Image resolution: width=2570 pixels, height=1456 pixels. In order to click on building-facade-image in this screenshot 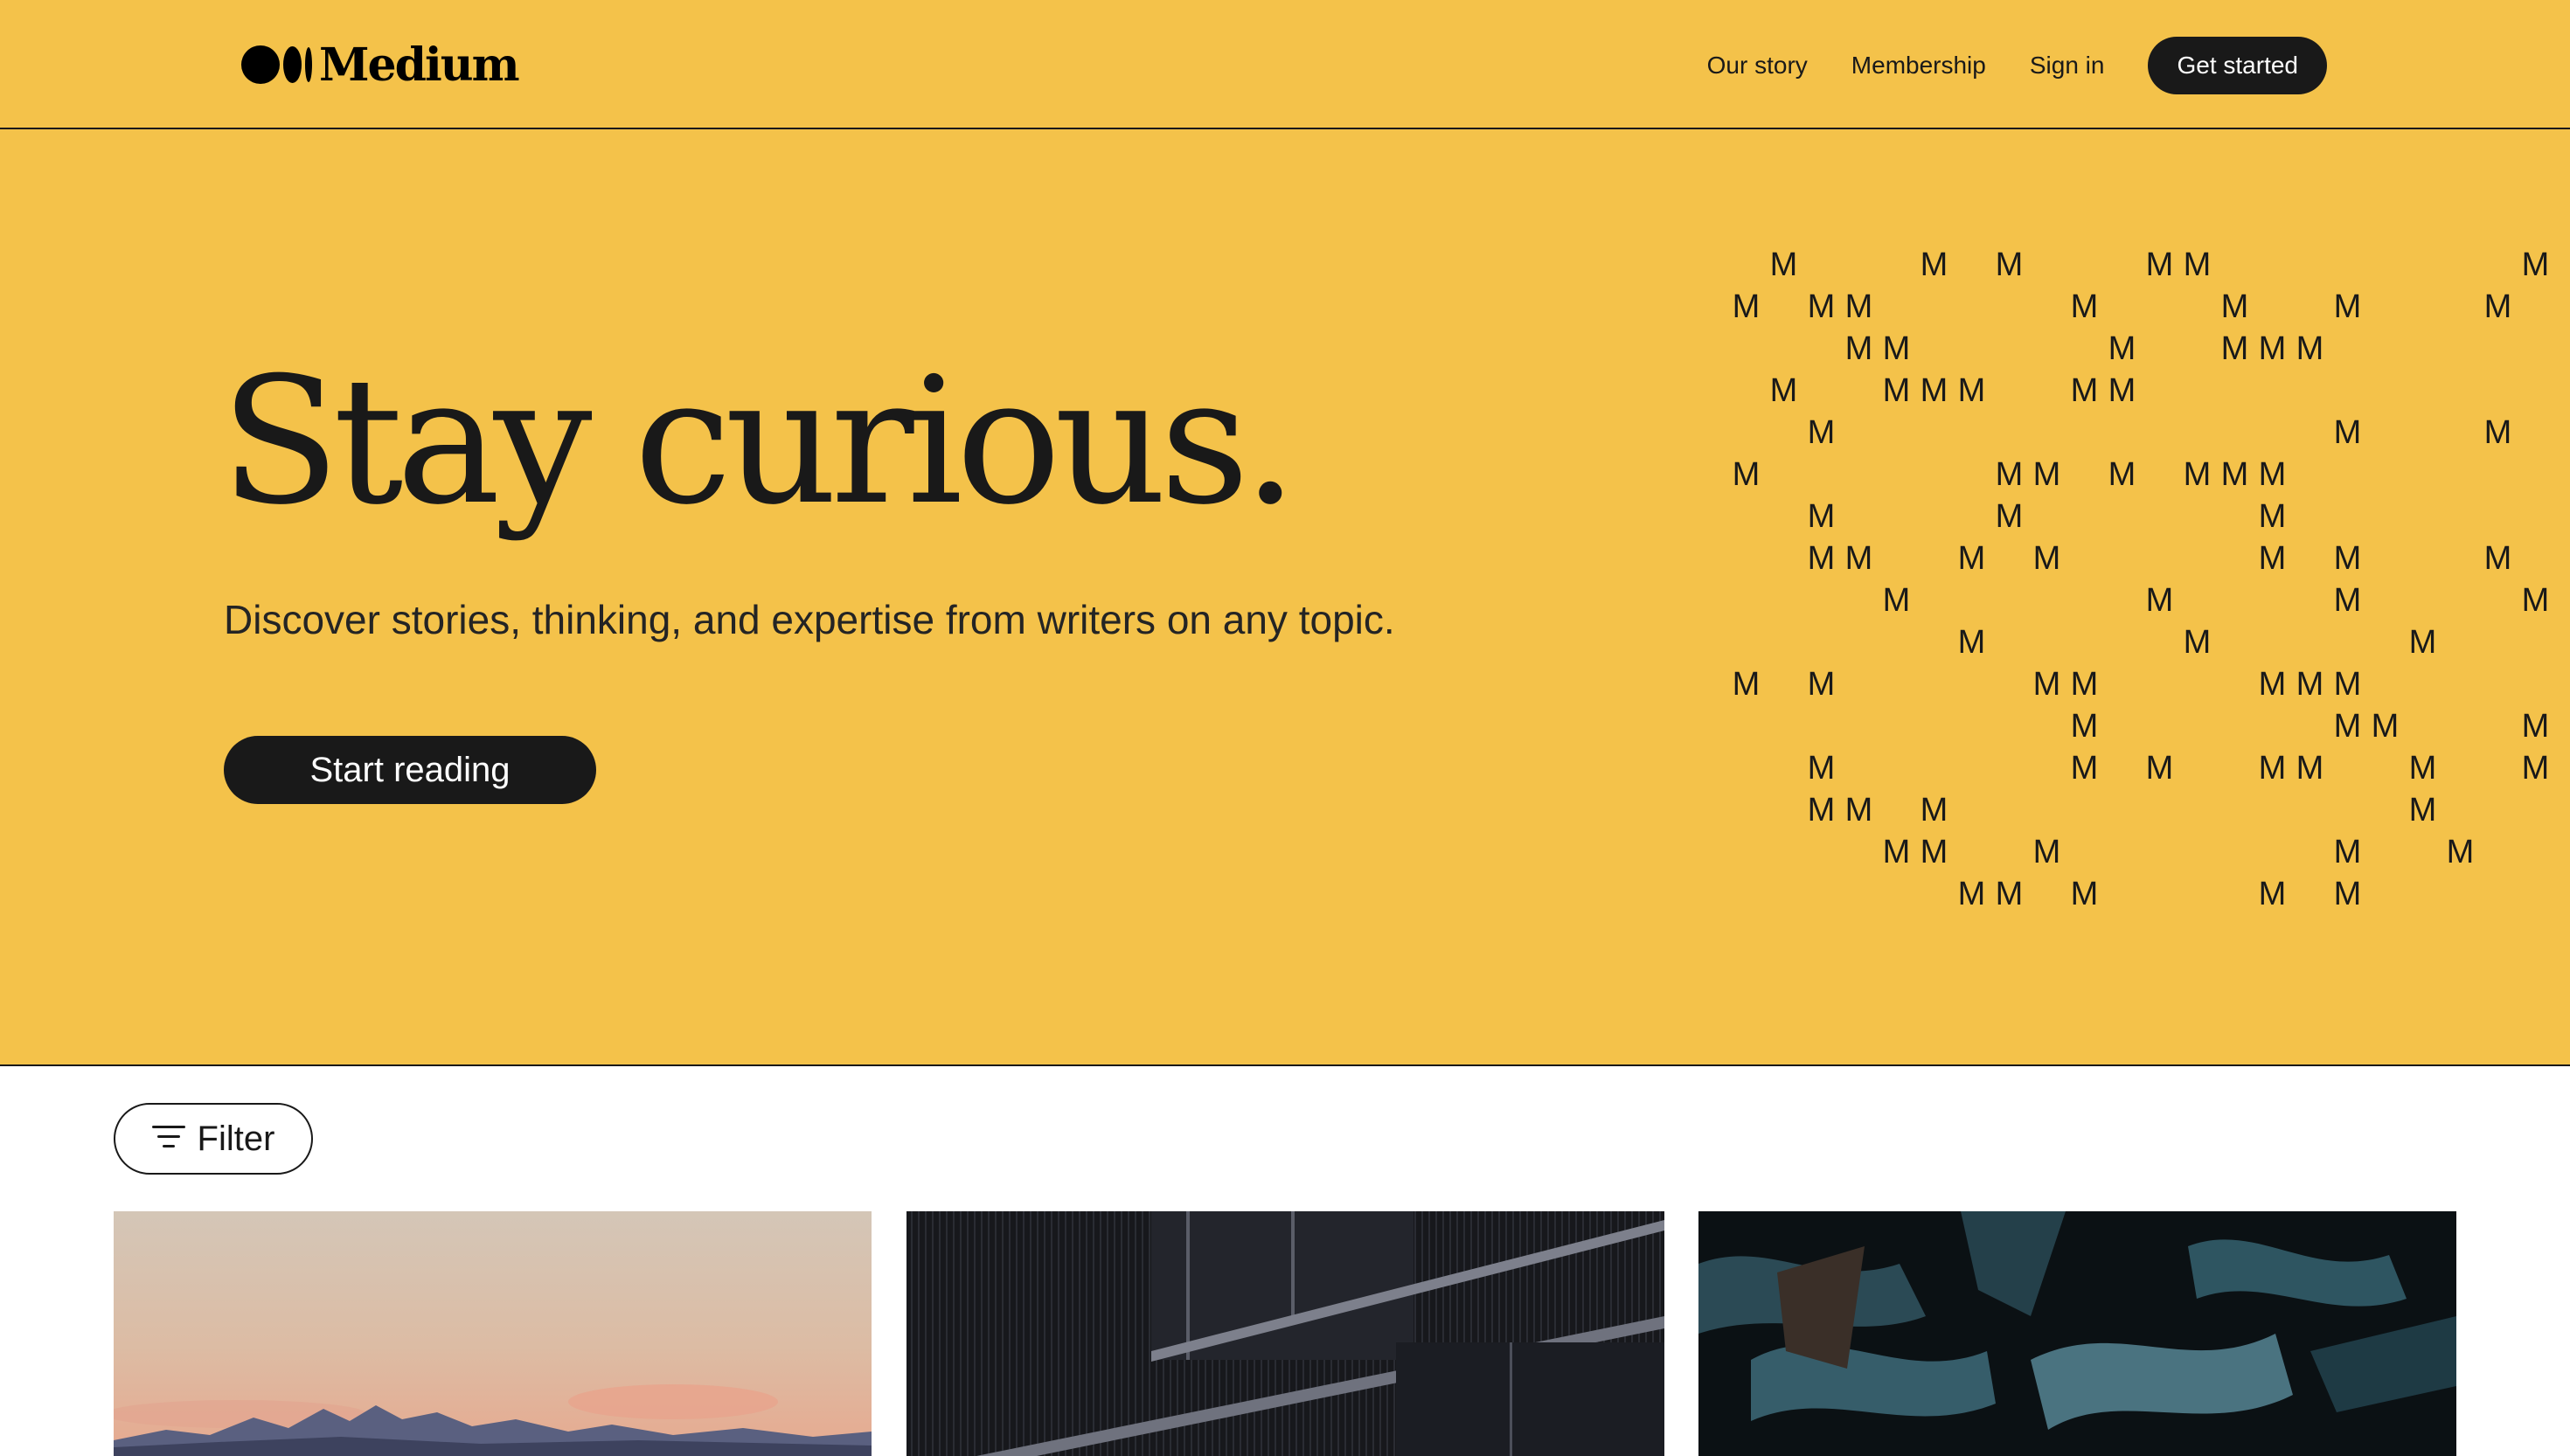, I will do `click(1285, 1333)`.